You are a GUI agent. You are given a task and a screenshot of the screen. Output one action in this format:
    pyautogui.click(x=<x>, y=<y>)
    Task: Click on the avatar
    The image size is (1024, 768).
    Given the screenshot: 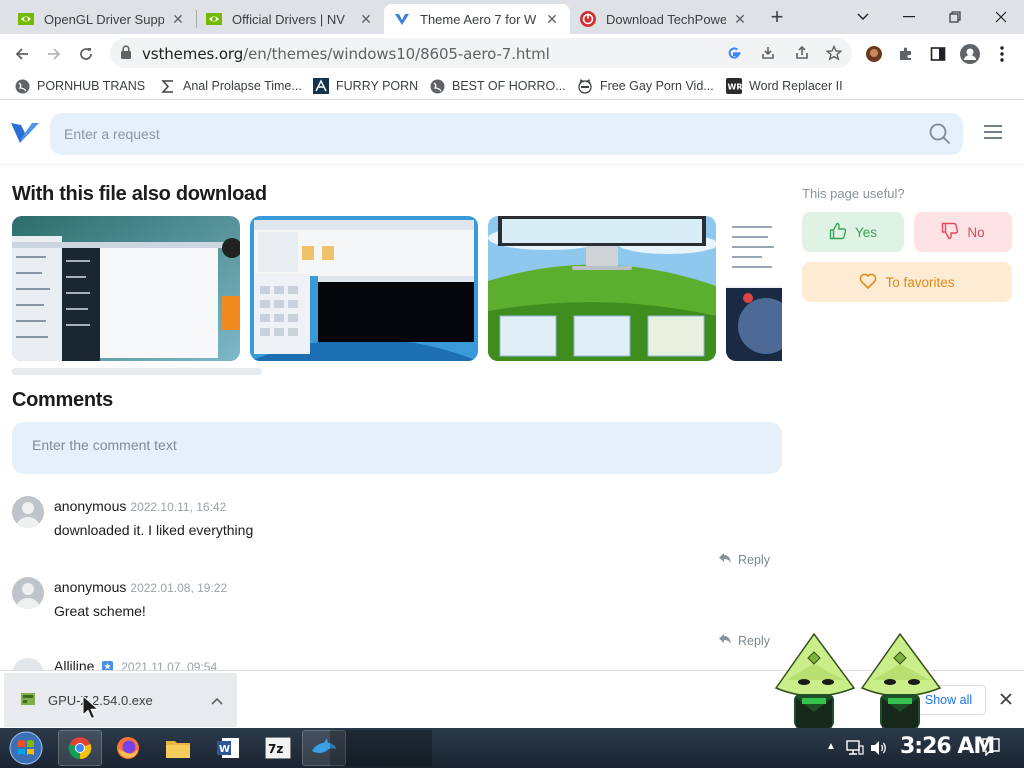 What is the action you would take?
    pyautogui.click(x=28, y=664)
    